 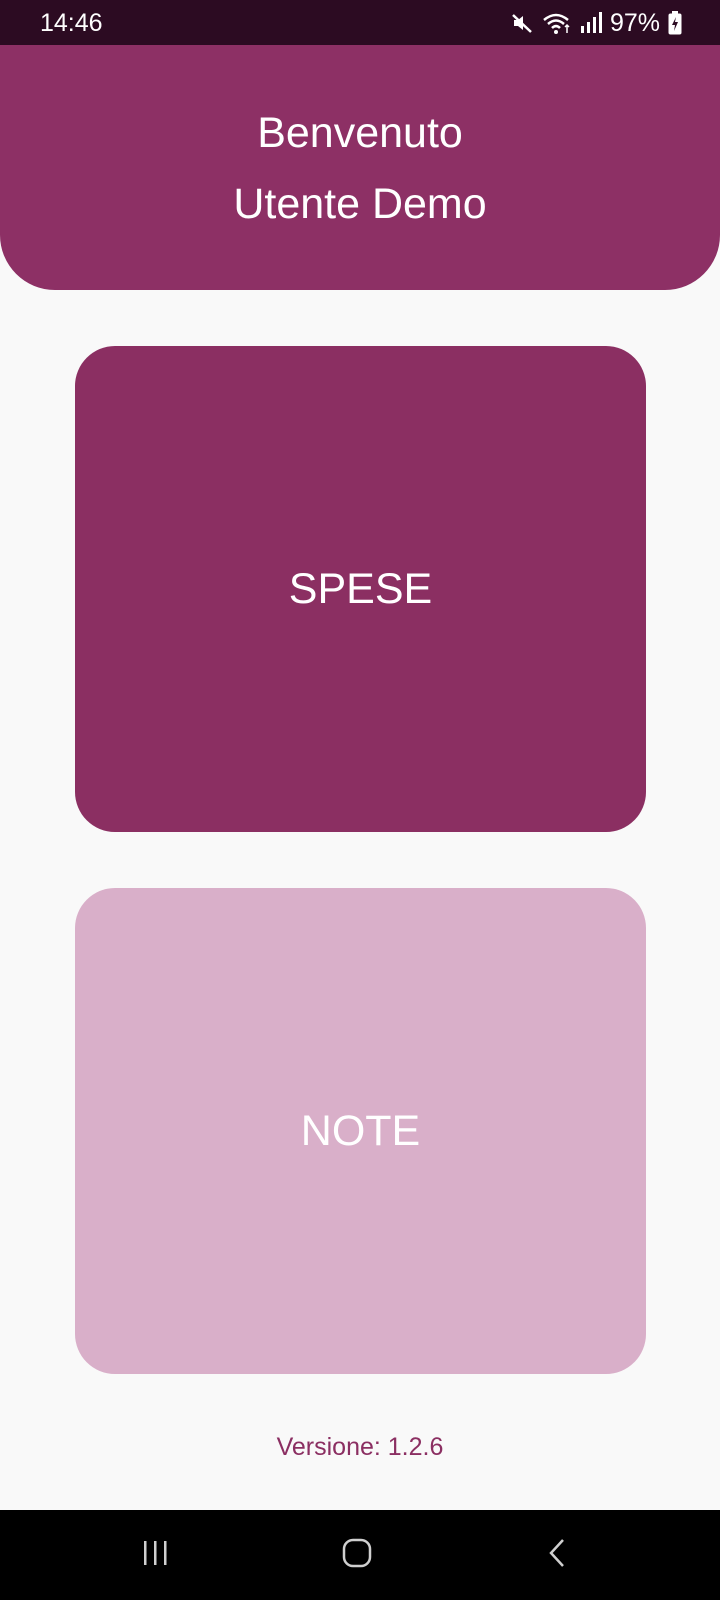 I want to click on welcome-greeting: Benvenuto, so click(x=360, y=133).